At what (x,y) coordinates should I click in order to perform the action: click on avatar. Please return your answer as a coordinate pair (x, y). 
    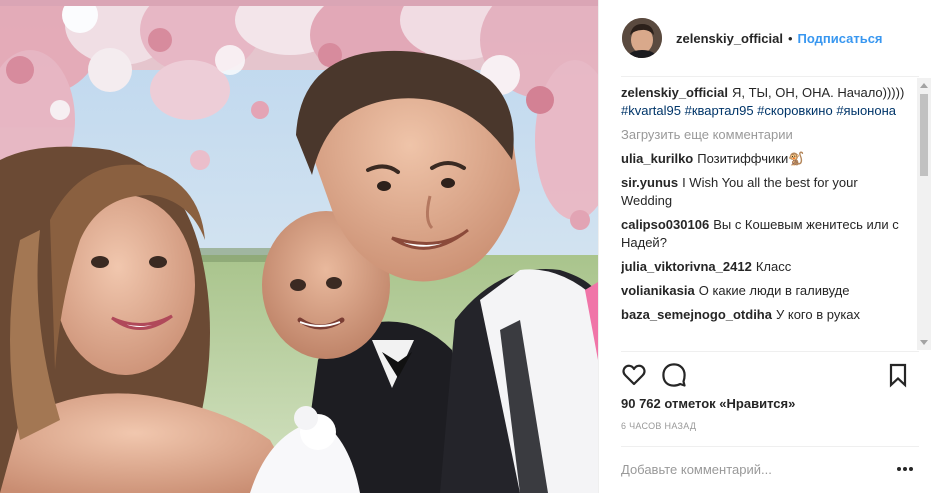
    Looking at the image, I should click on (642, 38).